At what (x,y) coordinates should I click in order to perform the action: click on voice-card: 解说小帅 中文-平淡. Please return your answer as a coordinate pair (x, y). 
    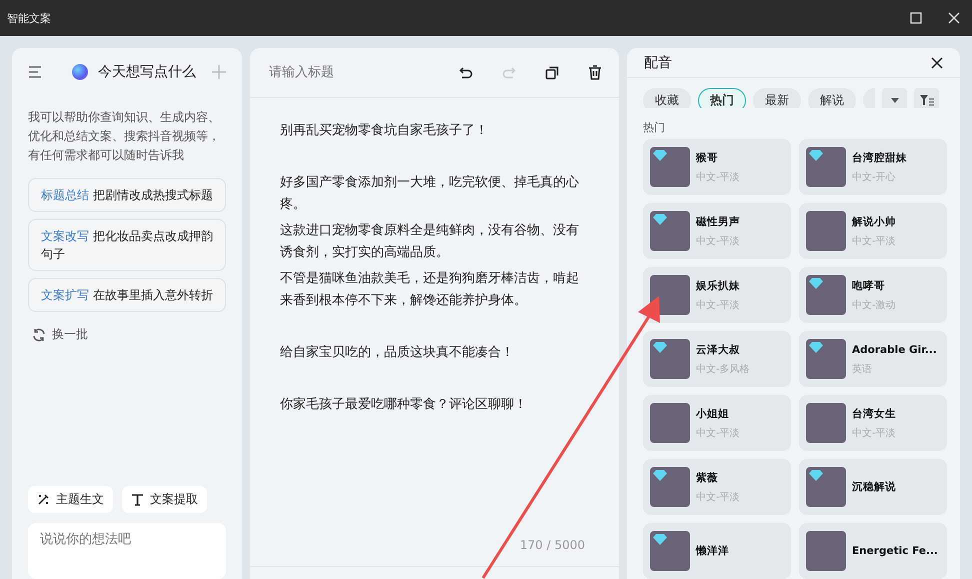
    Looking at the image, I should click on (873, 231).